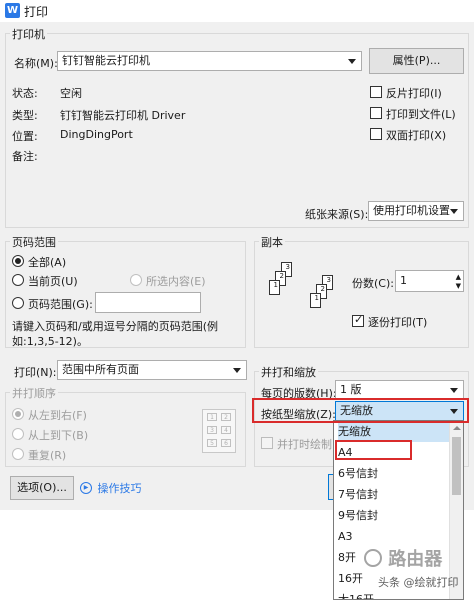 Image resolution: width=474 pixels, height=600 pixels. What do you see at coordinates (226, 430) in the screenshot?
I see `order-cell: 4` at bounding box center [226, 430].